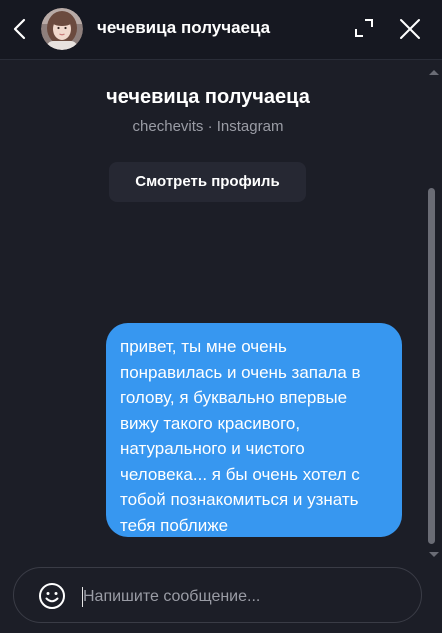 This screenshot has width=442, height=633. I want to click on avatar-image, so click(62, 29).